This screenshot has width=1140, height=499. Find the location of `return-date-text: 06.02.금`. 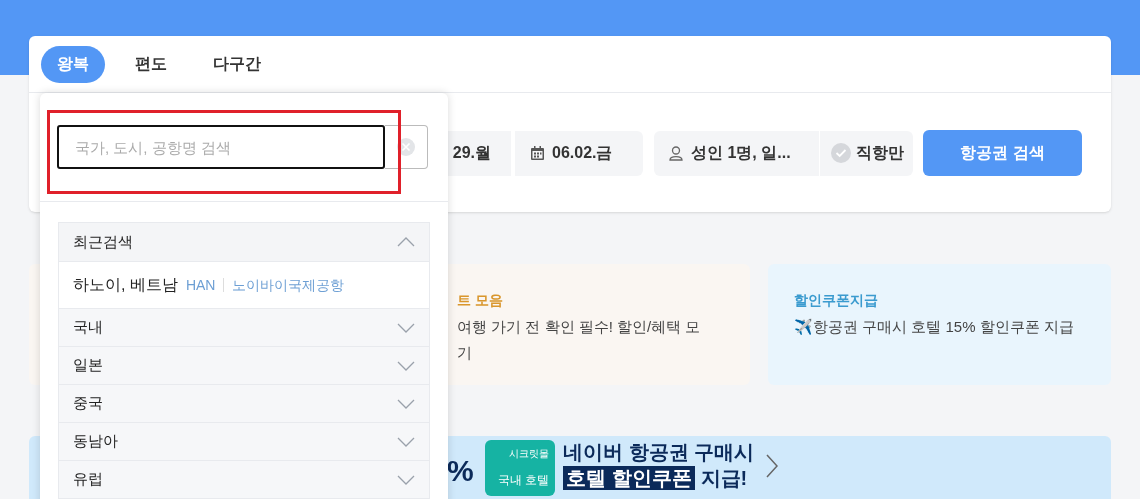

return-date-text: 06.02.금 is located at coordinates (582, 153).